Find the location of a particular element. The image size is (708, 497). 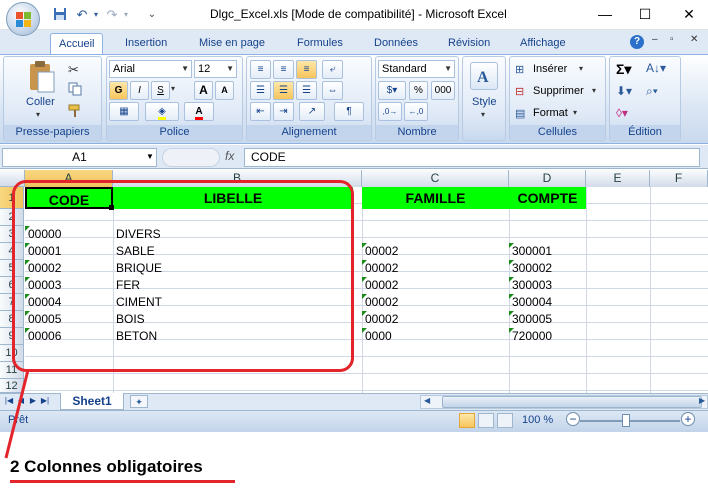

customize-toolbar-icon: ⌄ is located at coordinates (152, 15).